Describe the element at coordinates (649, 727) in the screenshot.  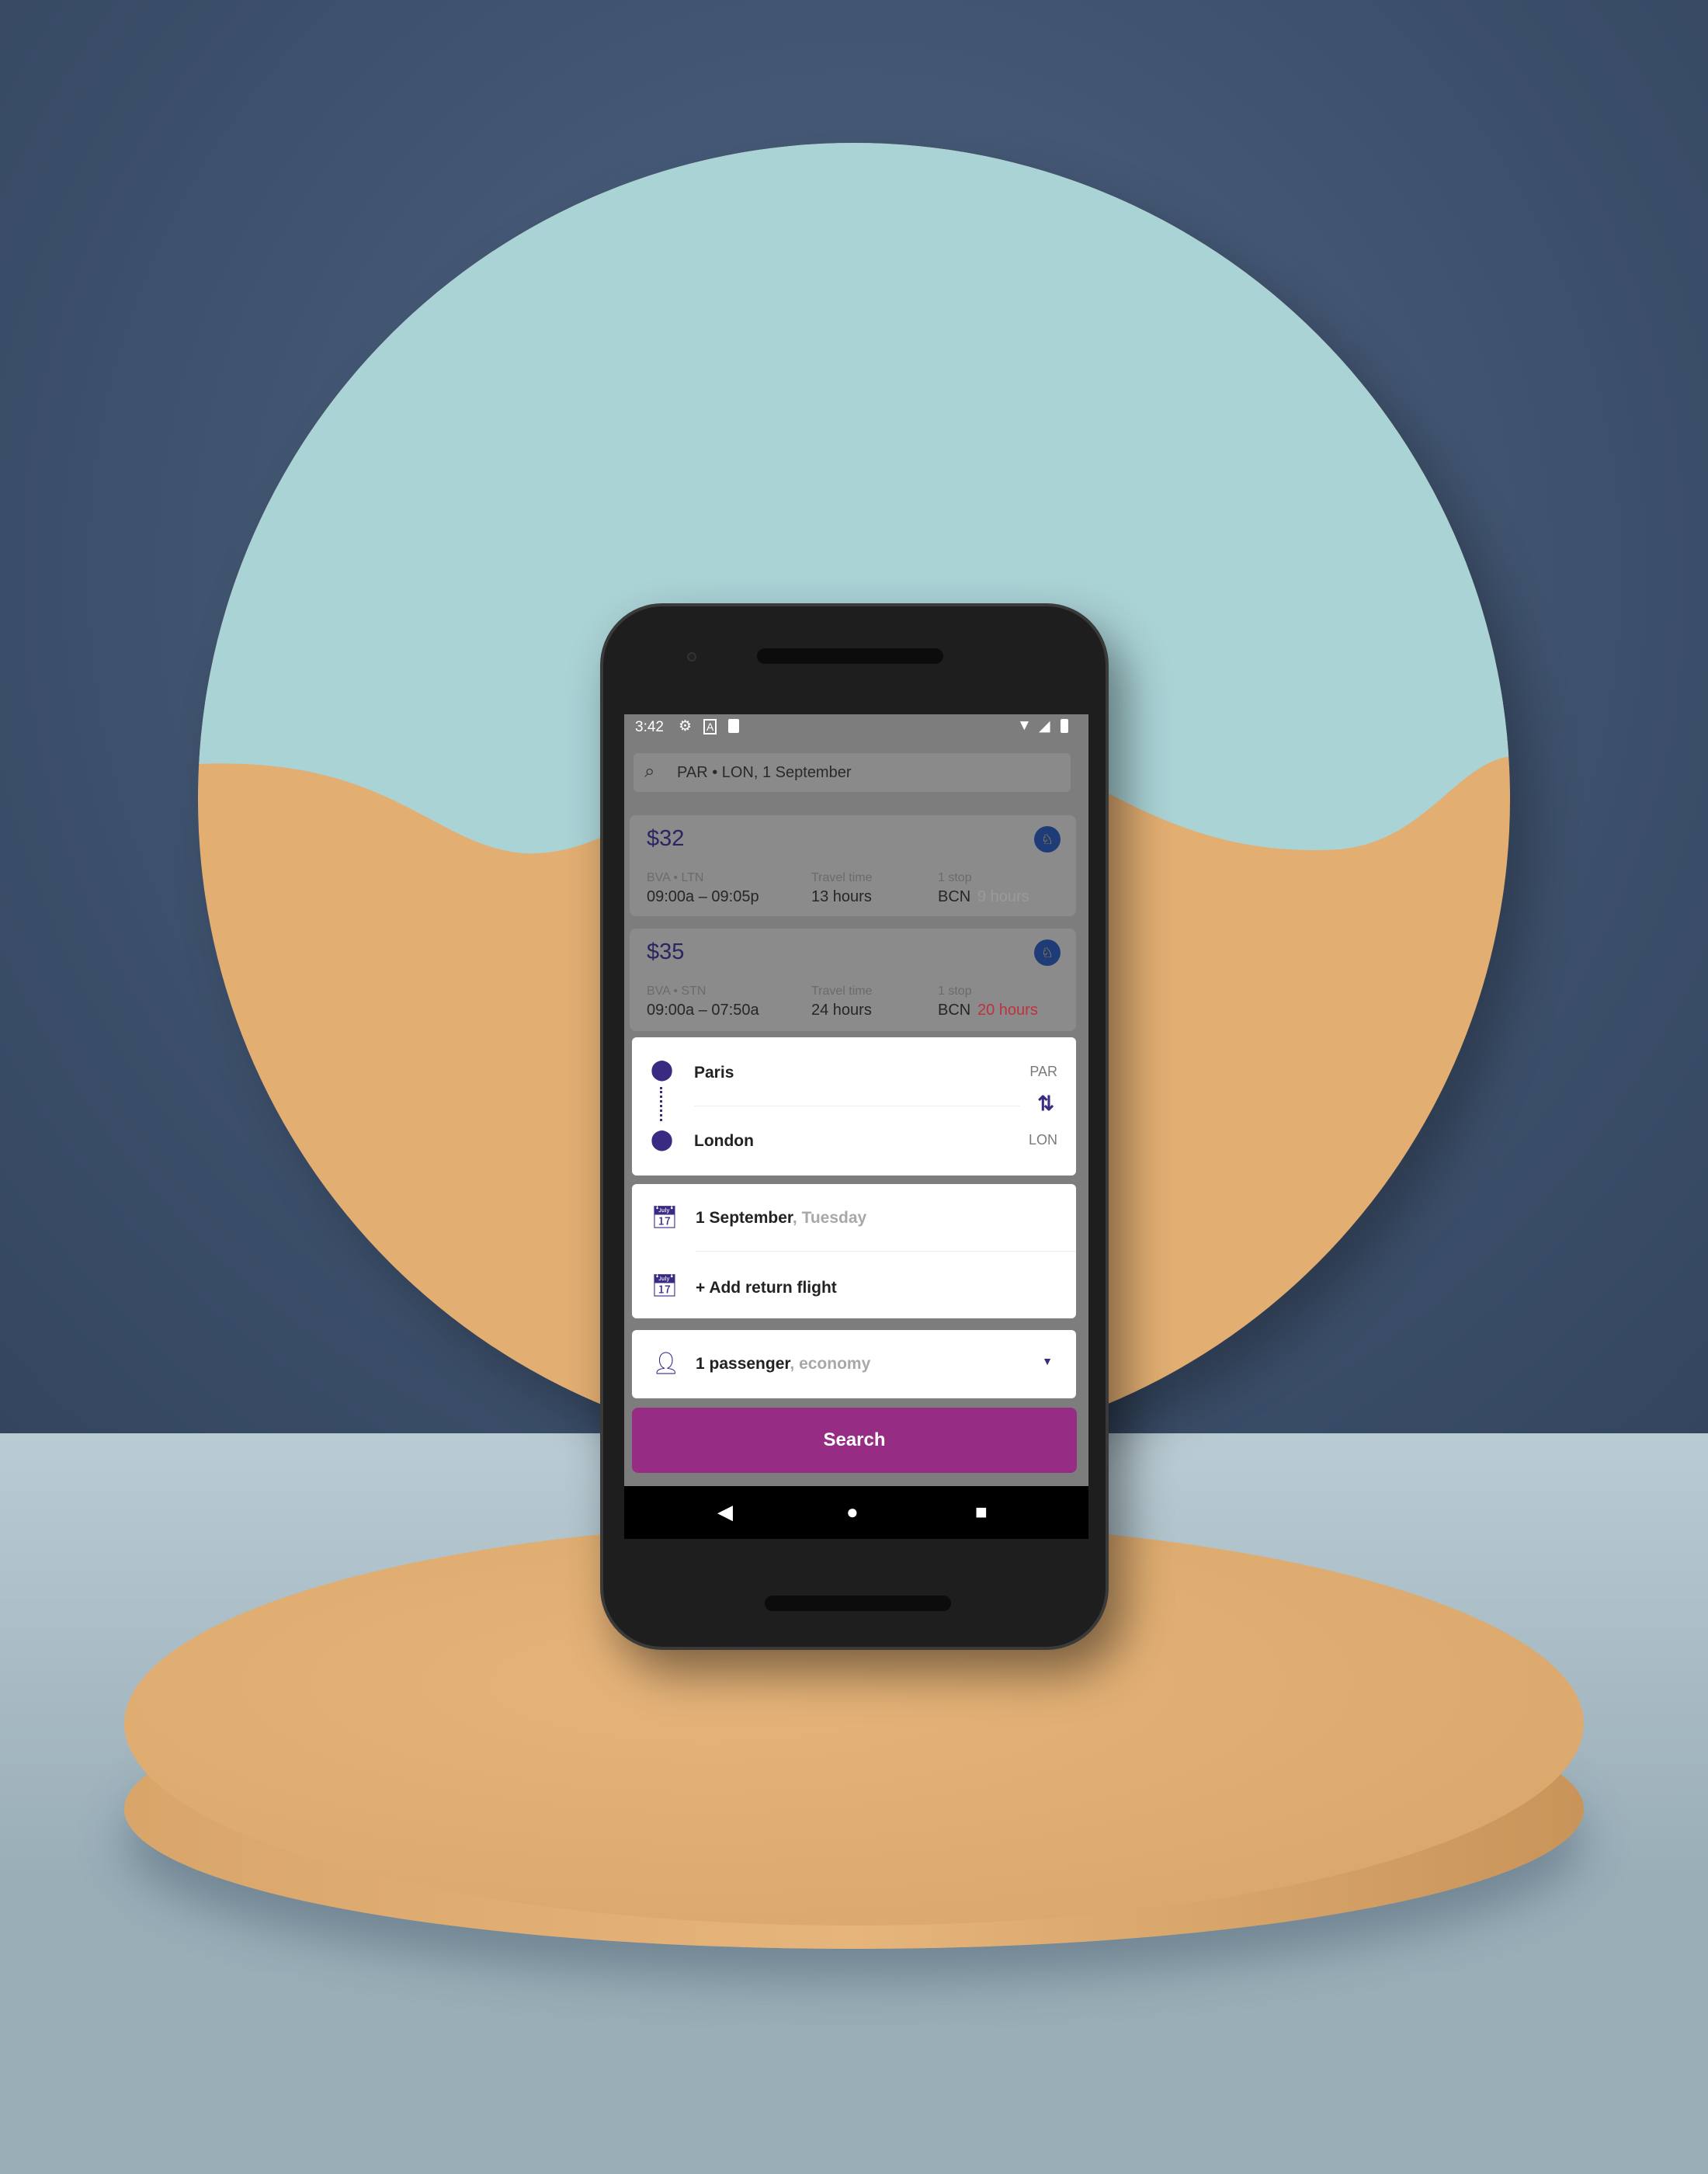
I see `clock: 3:42` at that location.